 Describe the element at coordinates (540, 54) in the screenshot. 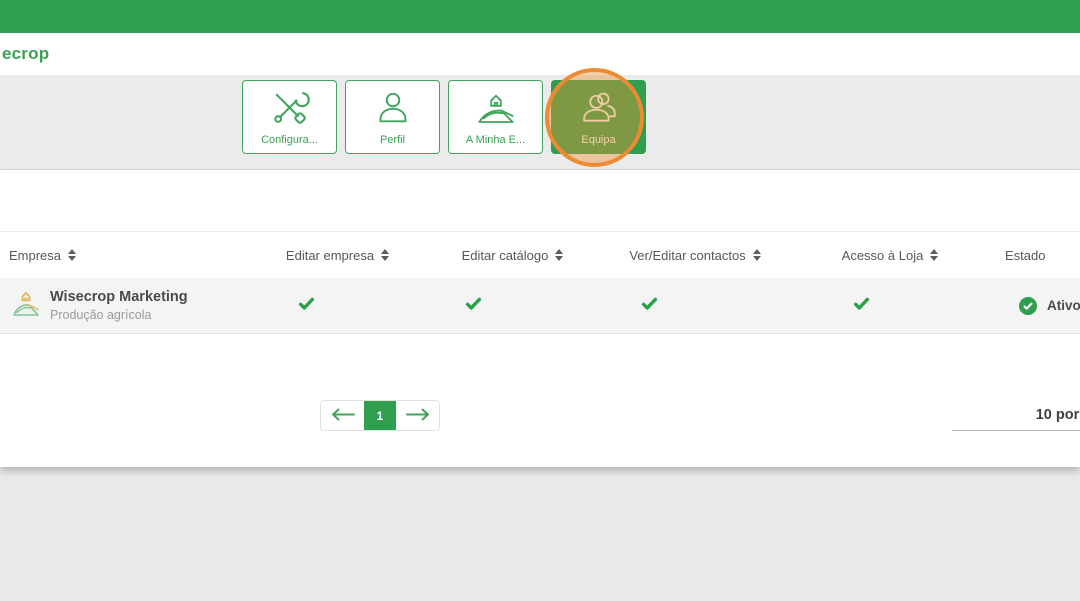

I see `logo-bar: ecrop` at that location.